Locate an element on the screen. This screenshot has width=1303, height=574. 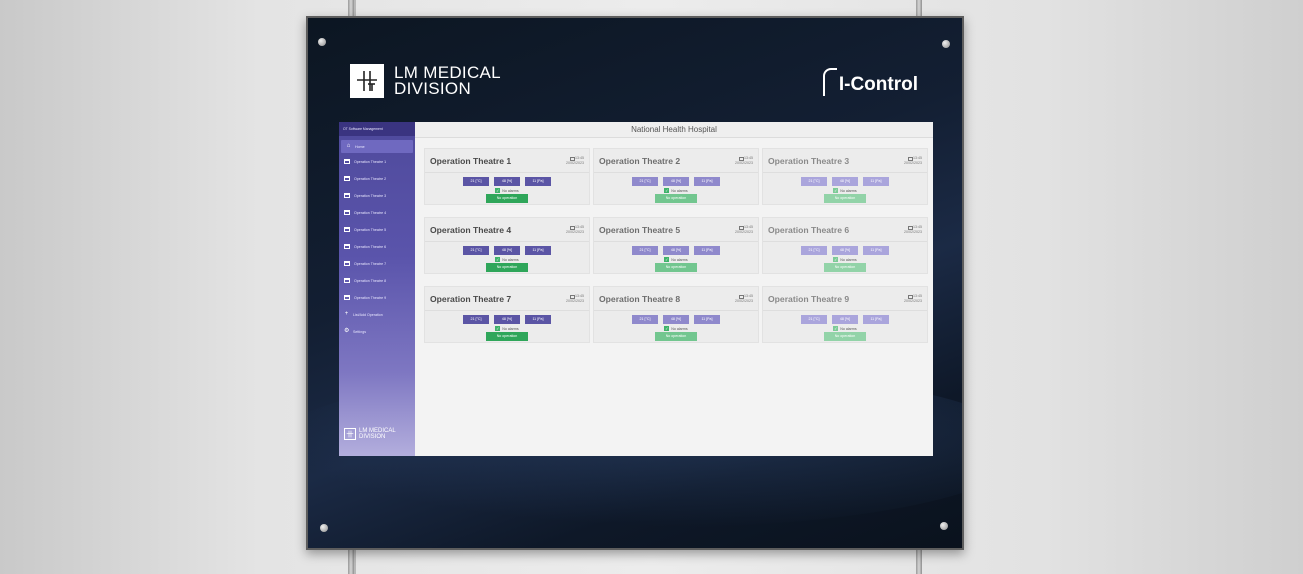
sidebar-item-operation-theatre-5: Operation Theatre 5 is located at coordinates (377, 229).